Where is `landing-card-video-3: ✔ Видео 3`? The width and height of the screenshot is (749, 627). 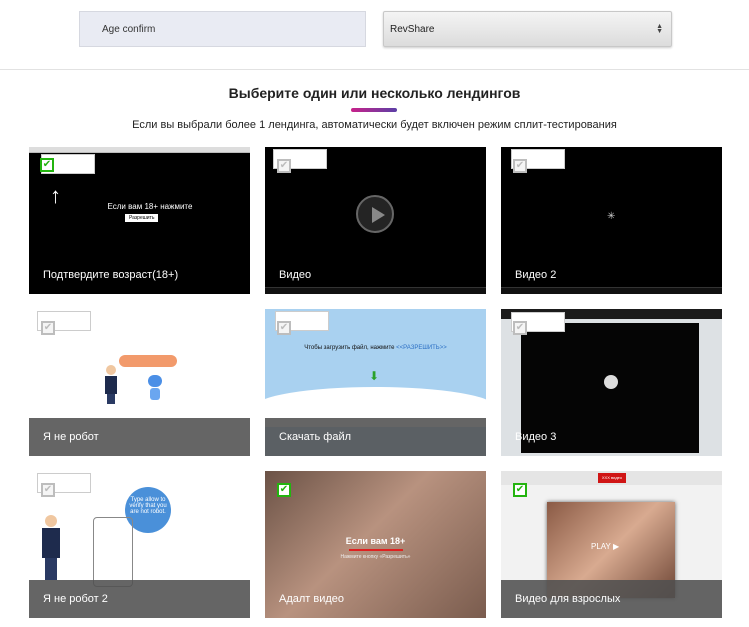
landing-card-video-3: ✔ Видео 3 is located at coordinates (611, 382).